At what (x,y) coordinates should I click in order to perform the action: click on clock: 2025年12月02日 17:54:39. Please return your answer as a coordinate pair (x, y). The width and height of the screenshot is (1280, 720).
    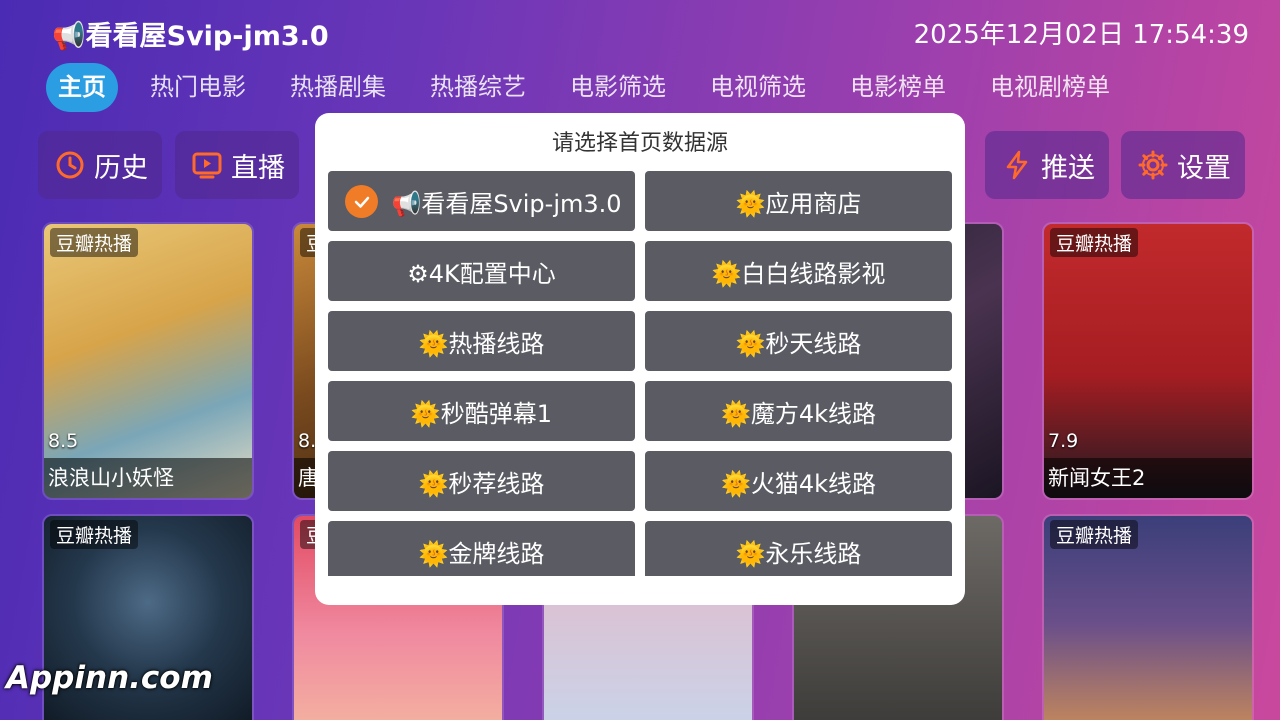
    Looking at the image, I should click on (1081, 35).